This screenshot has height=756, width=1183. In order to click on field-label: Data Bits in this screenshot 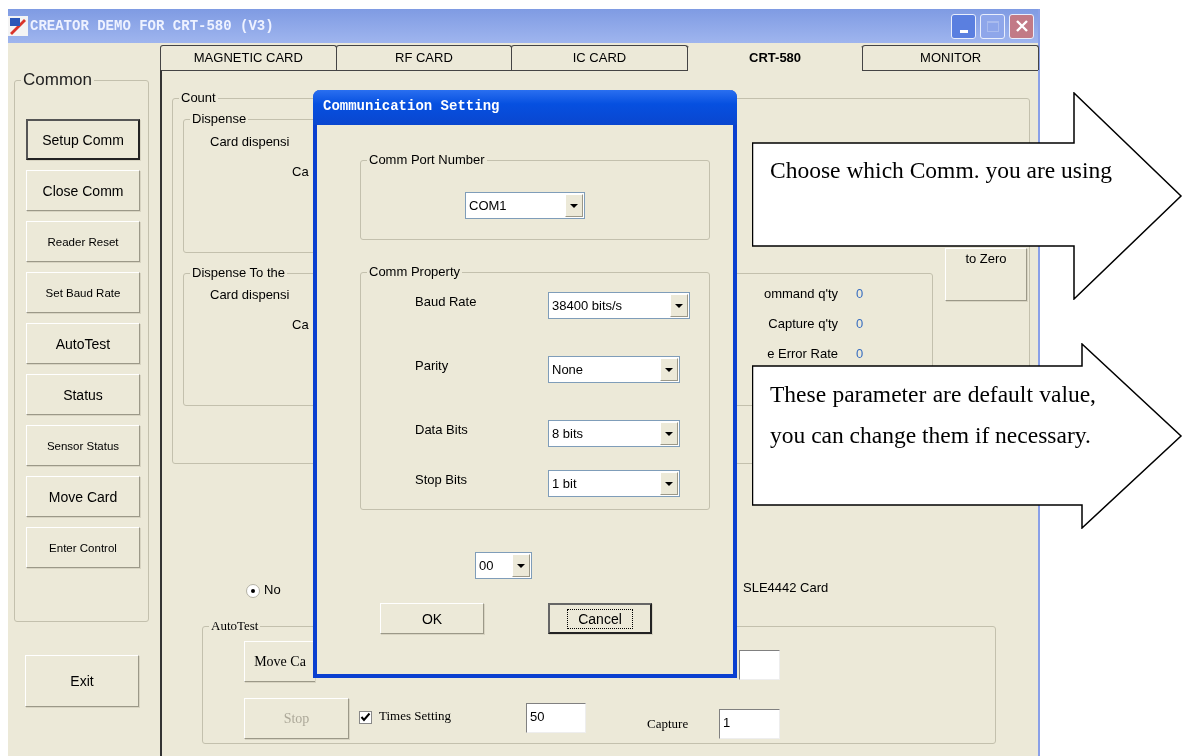, I will do `click(441, 430)`.